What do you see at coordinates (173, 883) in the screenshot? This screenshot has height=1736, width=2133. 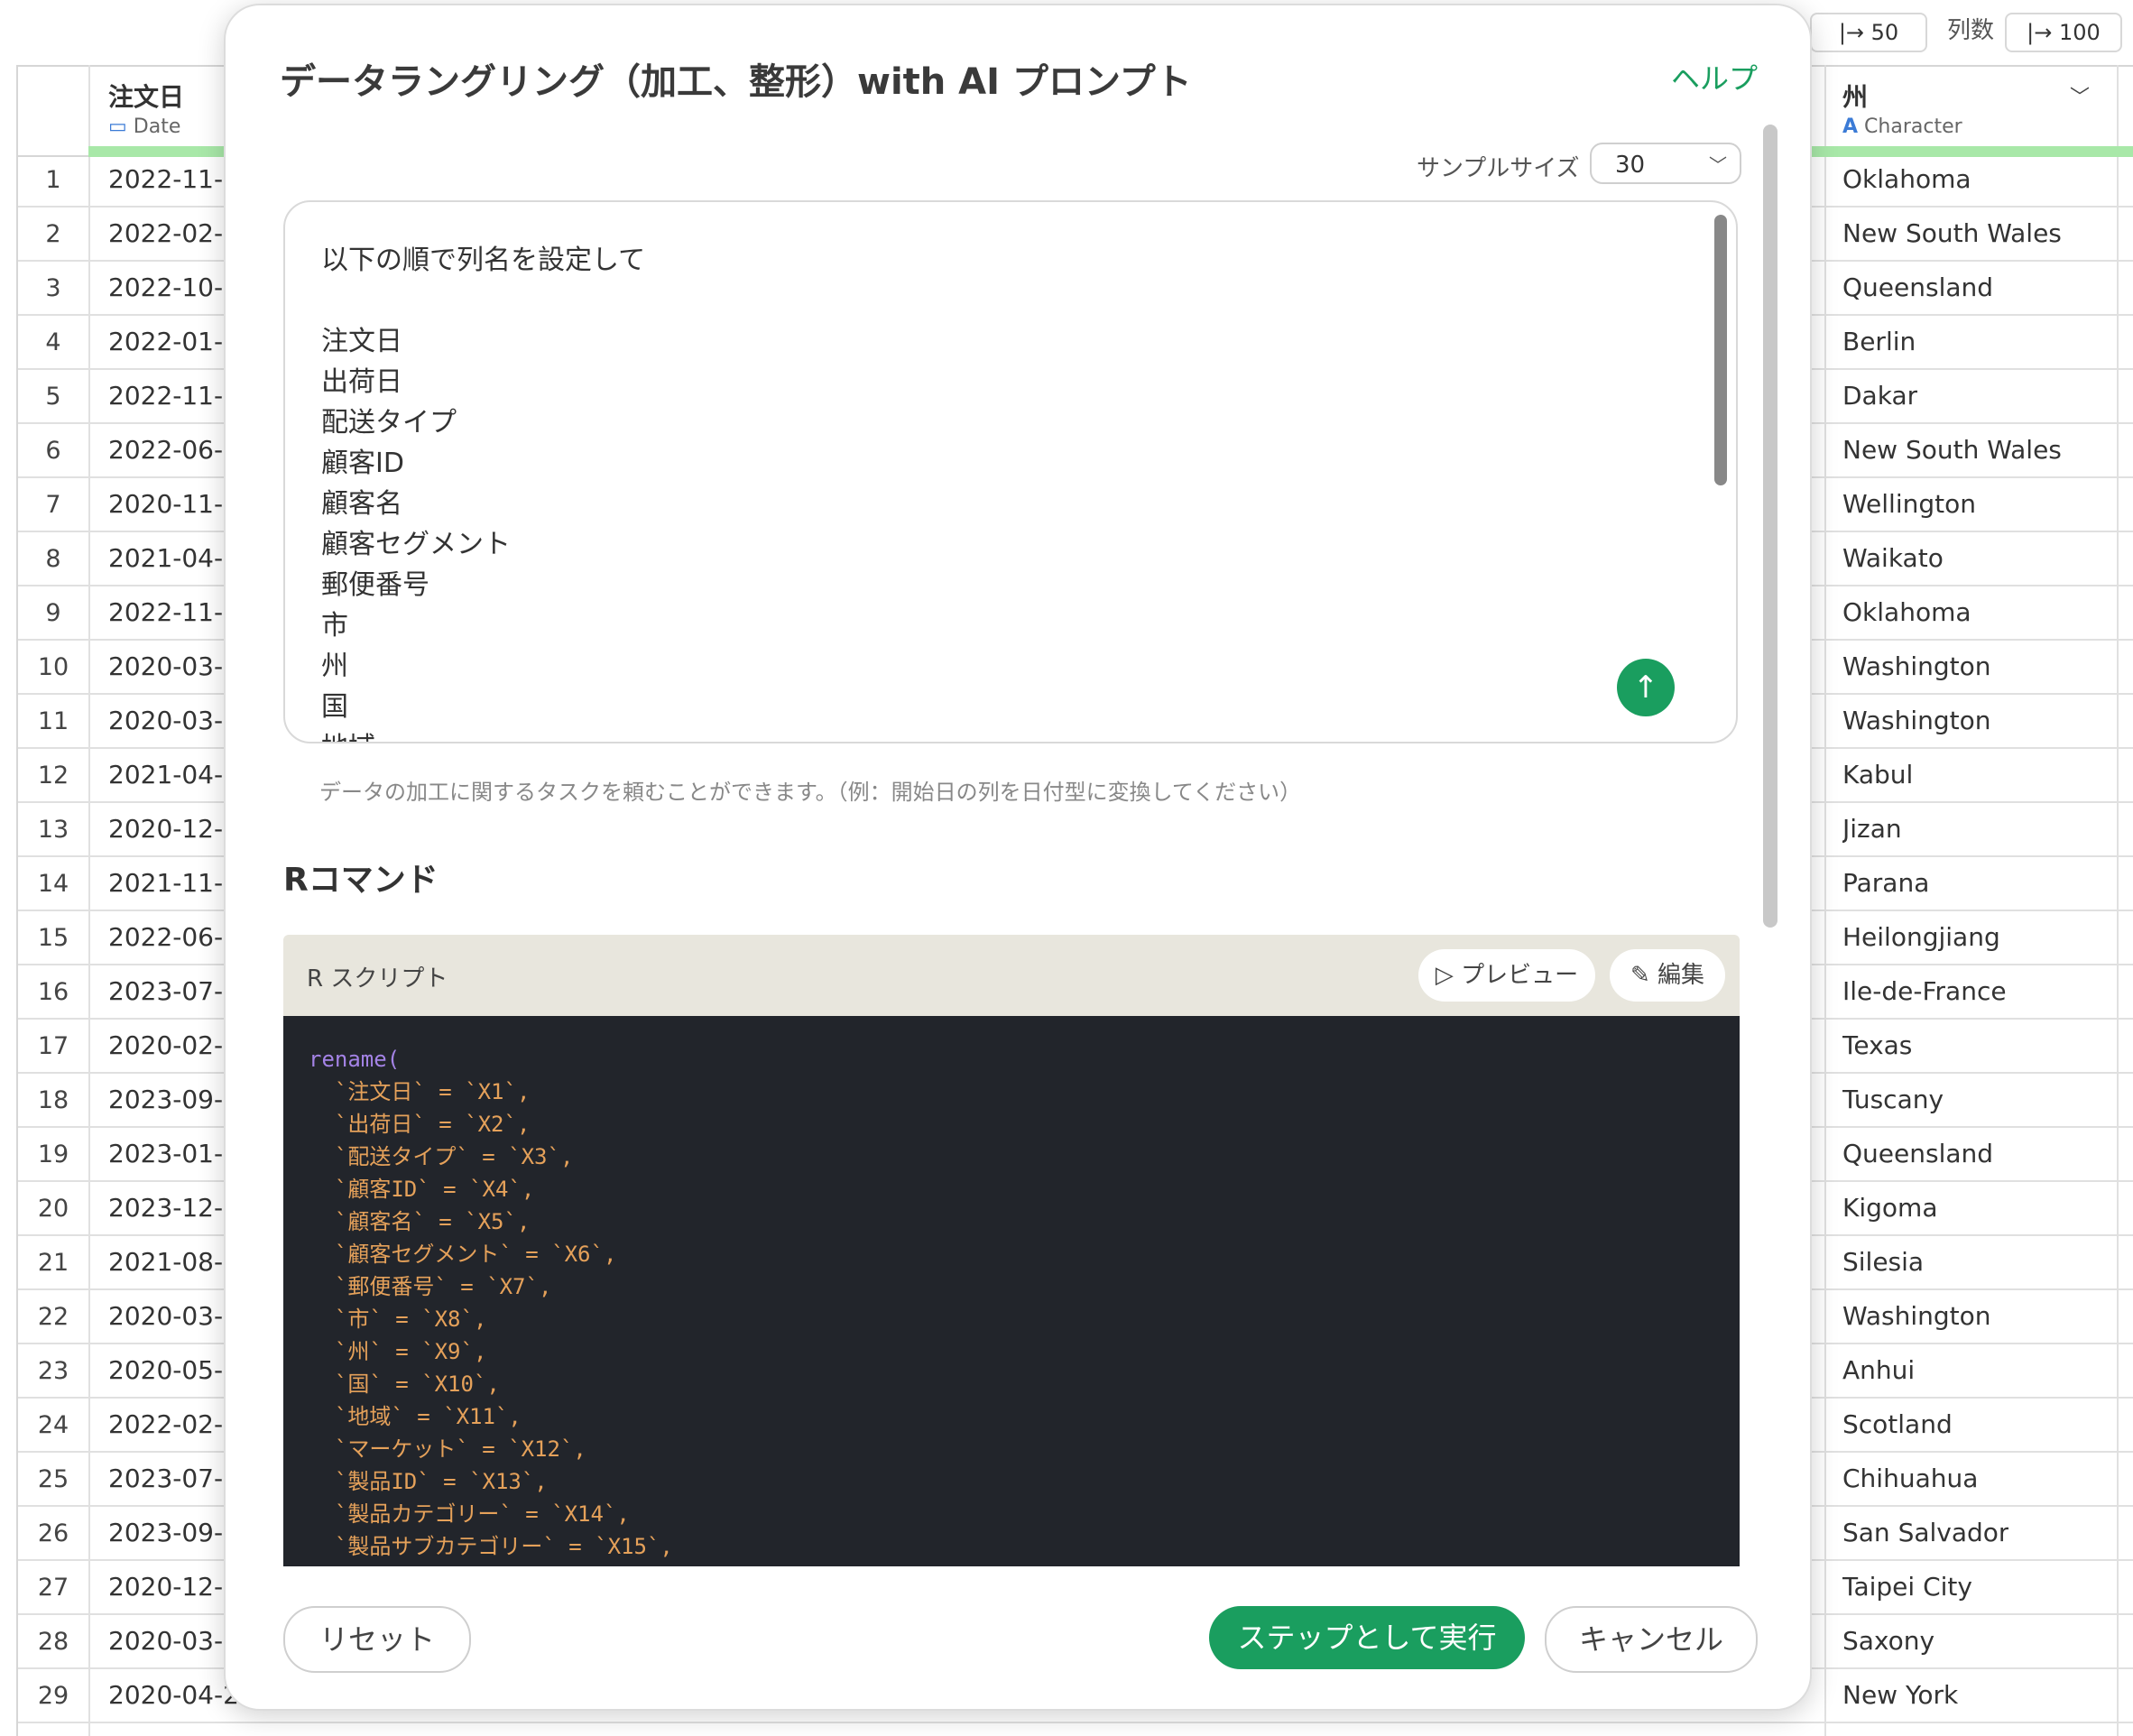 I see `date-cell: 2021-11-1` at bounding box center [173, 883].